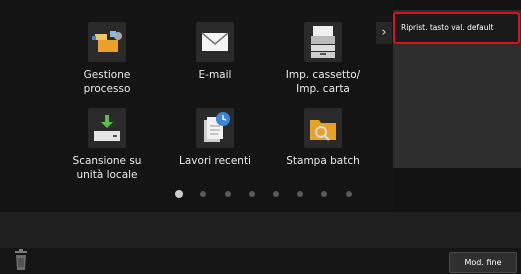 This screenshot has height=274, width=521. Describe the element at coordinates (107, 128) in the screenshot. I see `scan-to-local-icon` at that location.